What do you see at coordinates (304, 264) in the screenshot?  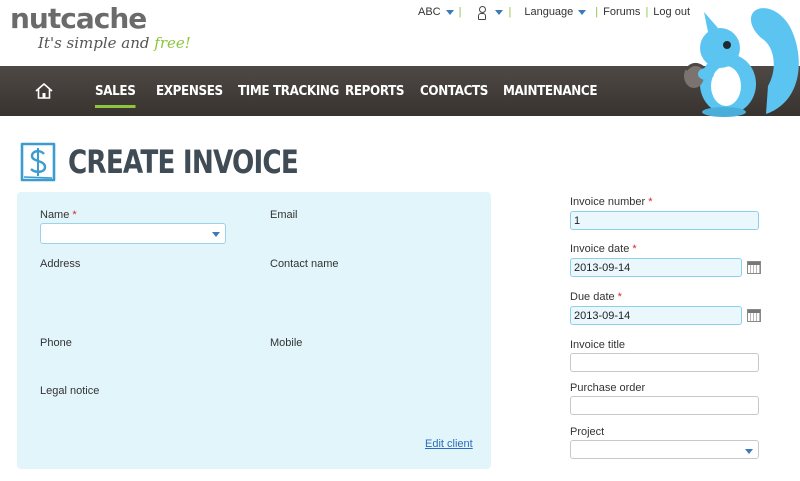 I see `contact-name-label: Contact name` at bounding box center [304, 264].